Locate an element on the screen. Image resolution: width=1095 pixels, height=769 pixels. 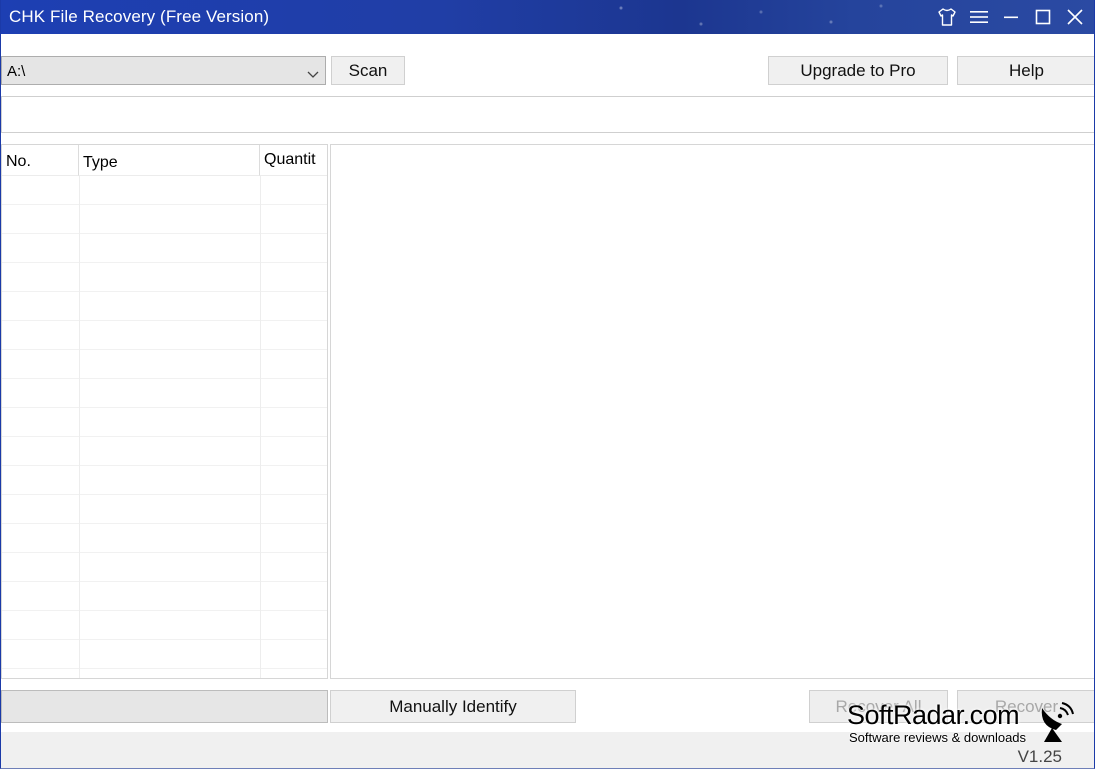
drive-select-value: A:\ is located at coordinates (16, 71).